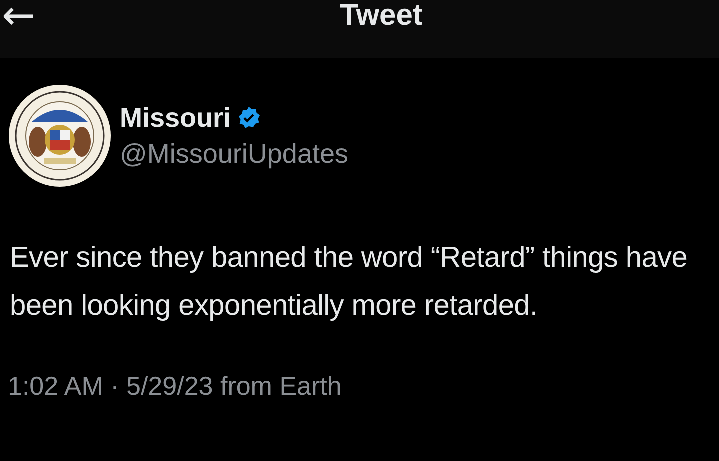 The width and height of the screenshot is (719, 461). Describe the element at coordinates (176, 118) in the screenshot. I see `author-name: Missouri` at that location.